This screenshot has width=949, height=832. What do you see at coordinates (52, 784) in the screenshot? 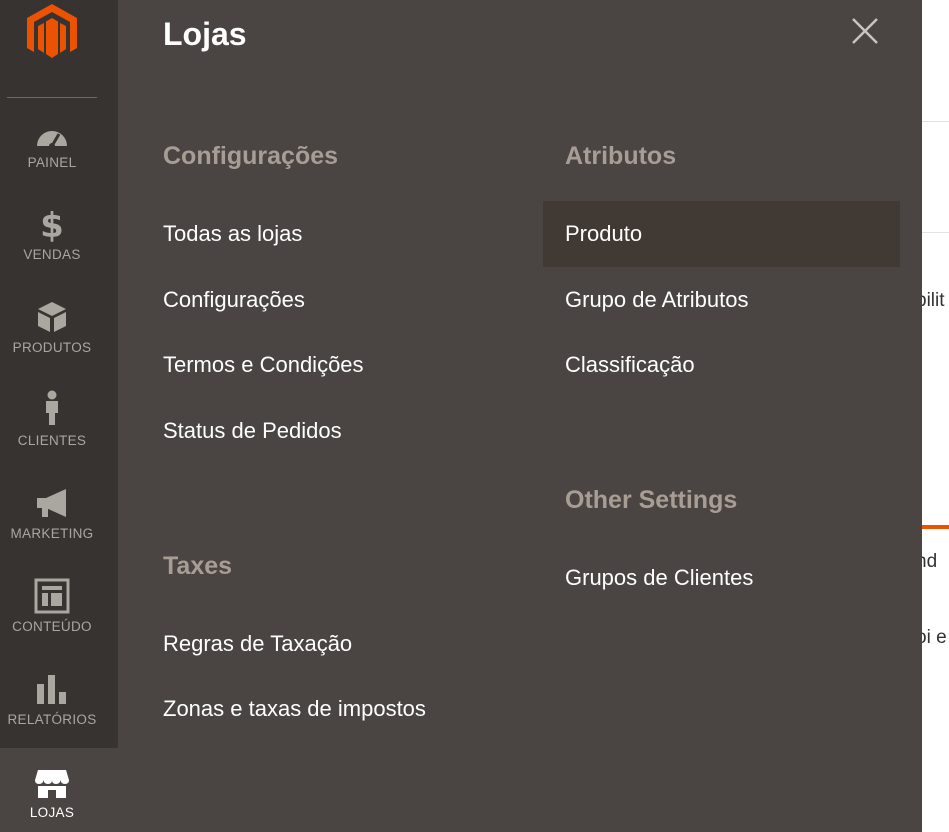
I see `store-icon` at bounding box center [52, 784].